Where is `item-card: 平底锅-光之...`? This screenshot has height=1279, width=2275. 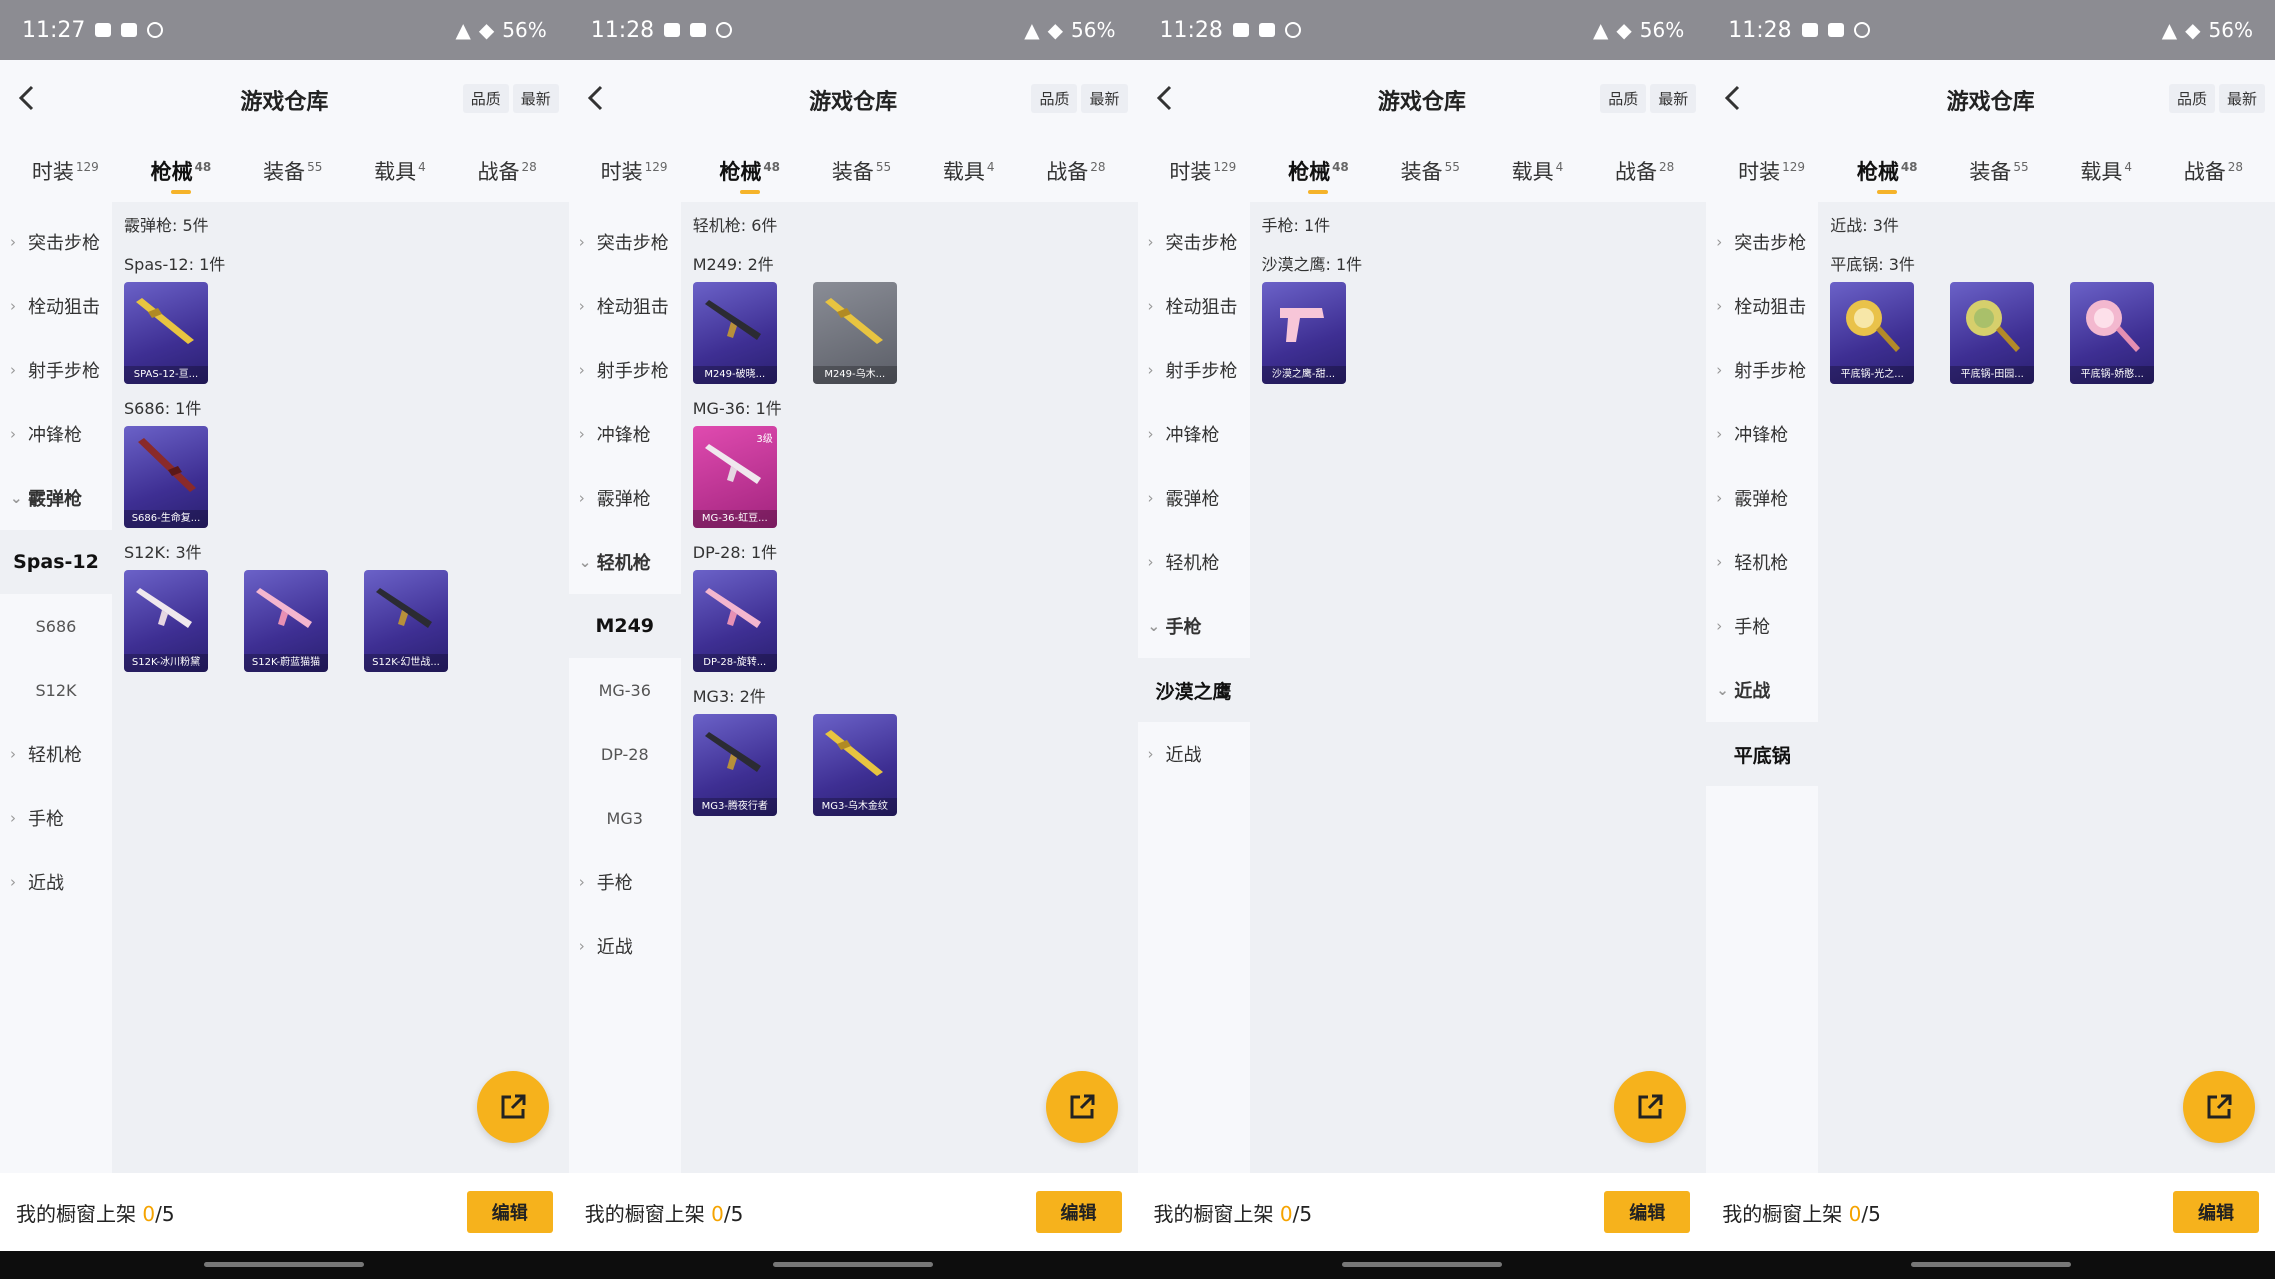 item-card: 平底锅-光之... is located at coordinates (1872, 333).